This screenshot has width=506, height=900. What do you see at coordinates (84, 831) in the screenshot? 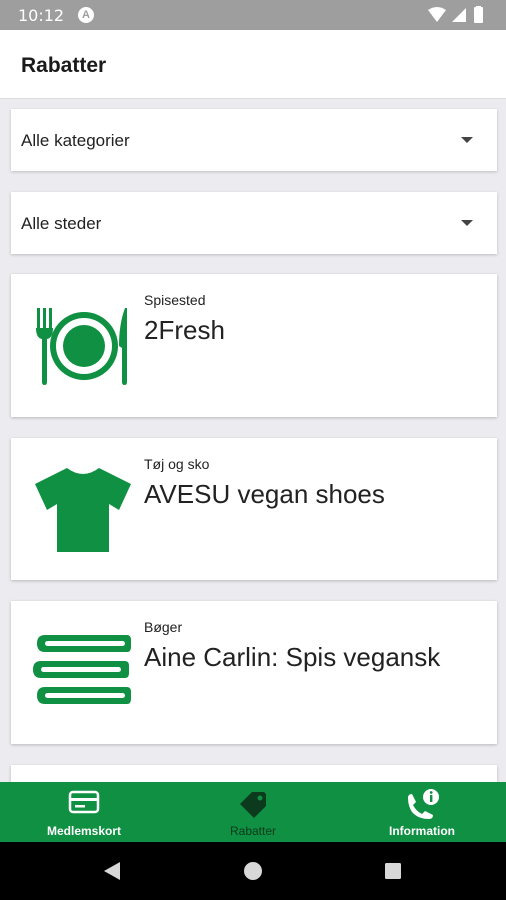
I see `nav-label: Medlemskort` at bounding box center [84, 831].